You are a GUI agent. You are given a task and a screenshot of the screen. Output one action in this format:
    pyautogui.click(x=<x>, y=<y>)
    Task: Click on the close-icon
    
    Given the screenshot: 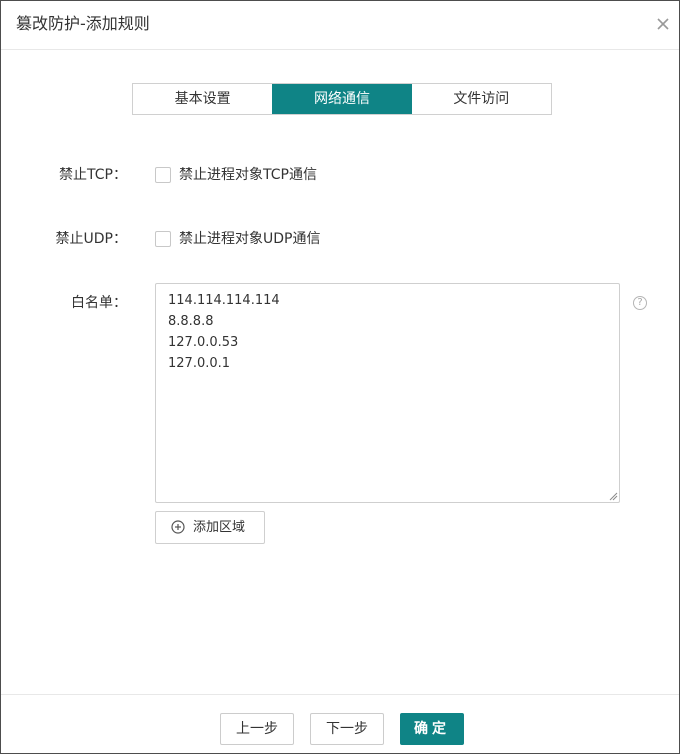 What is the action you would take?
    pyautogui.click(x=663, y=24)
    